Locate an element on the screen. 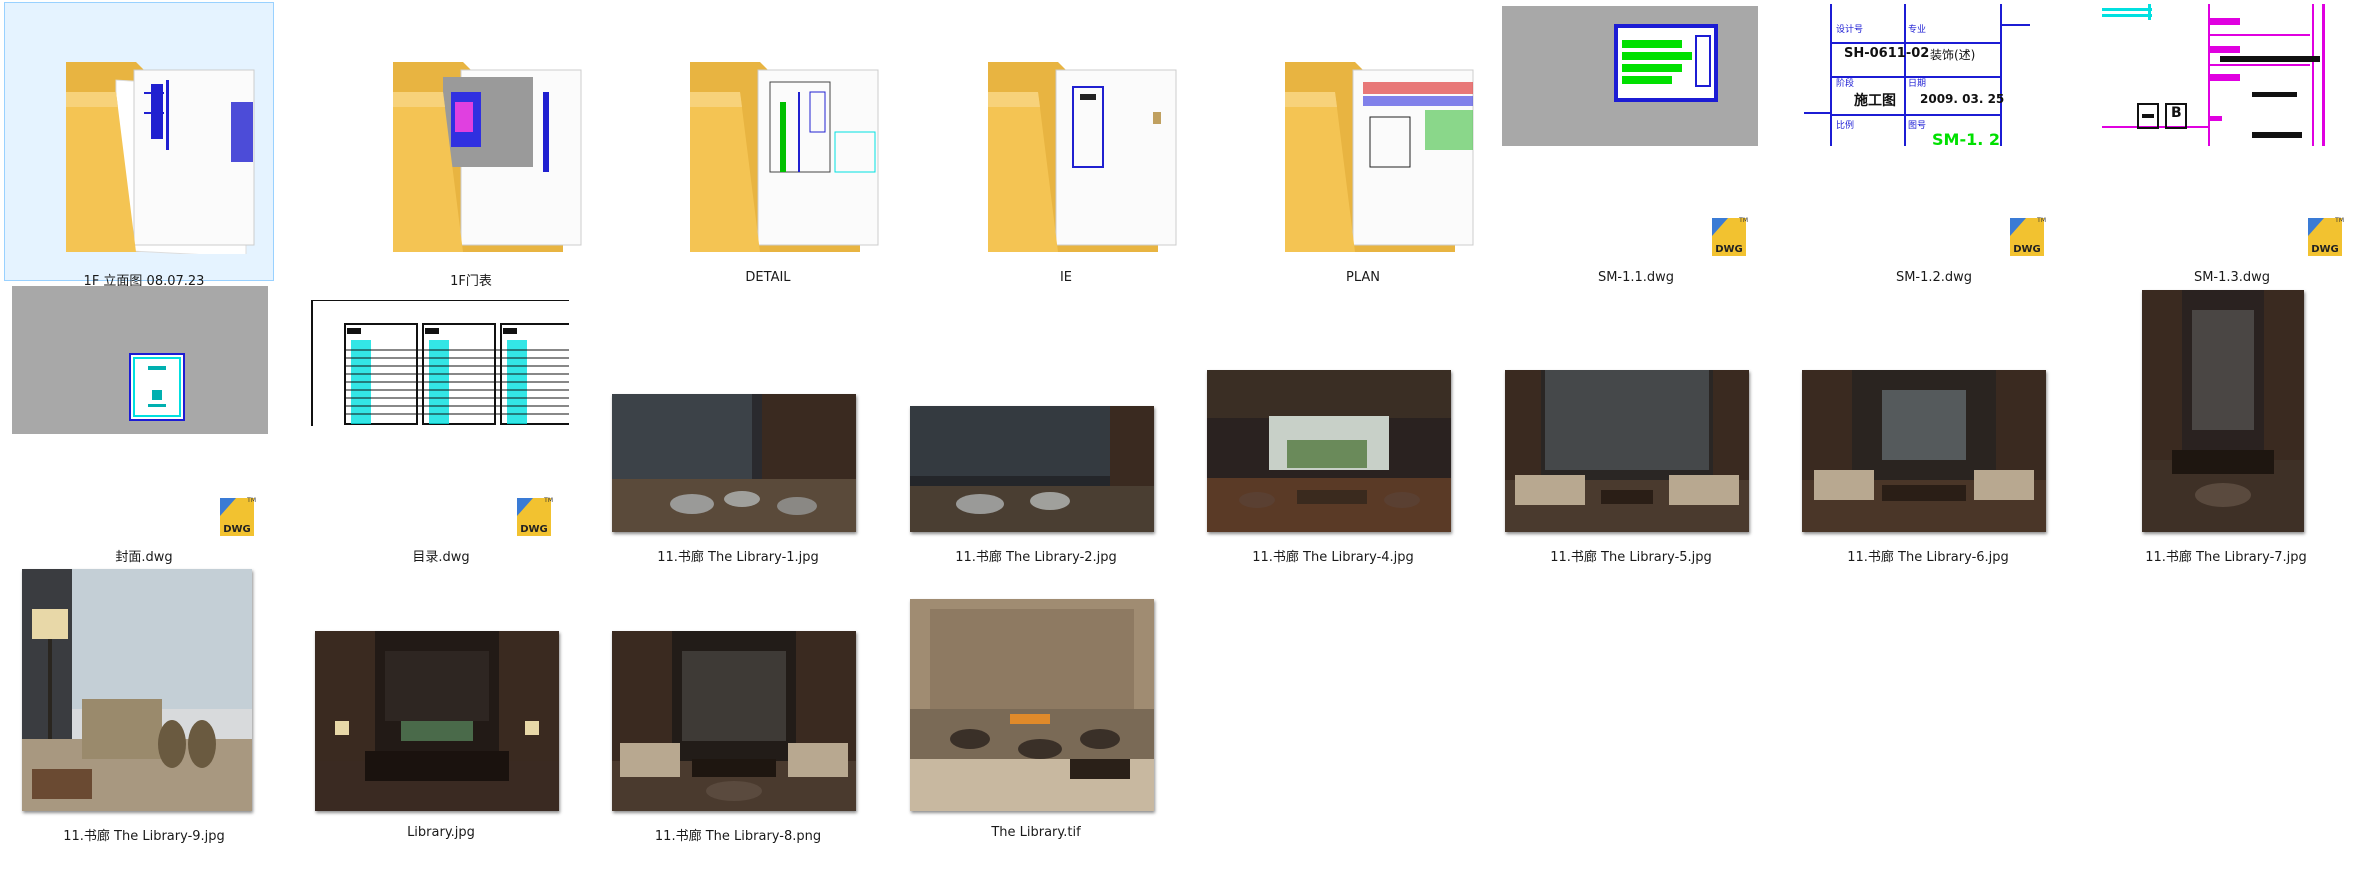 The width and height of the screenshot is (2375, 887). image-file-item: Library.jpg is located at coordinates (441, 703).